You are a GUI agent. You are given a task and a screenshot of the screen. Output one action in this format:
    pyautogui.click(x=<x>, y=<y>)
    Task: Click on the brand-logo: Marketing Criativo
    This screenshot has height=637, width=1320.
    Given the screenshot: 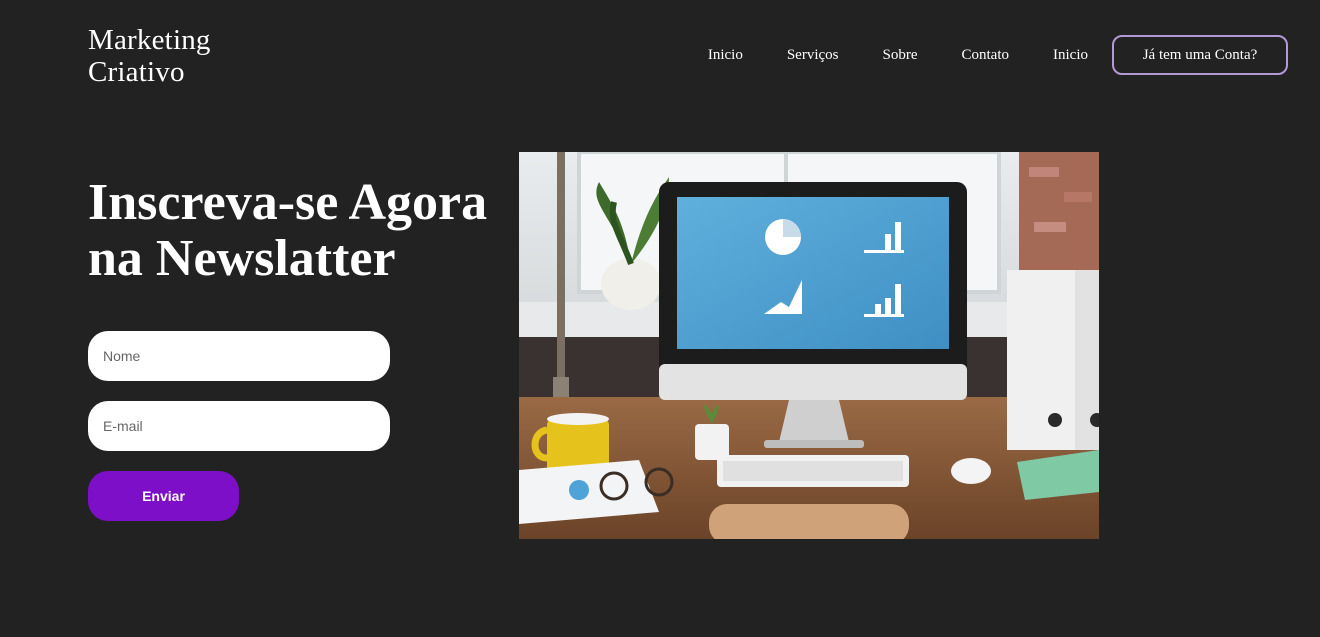 What is the action you would take?
    pyautogui.click(x=149, y=56)
    